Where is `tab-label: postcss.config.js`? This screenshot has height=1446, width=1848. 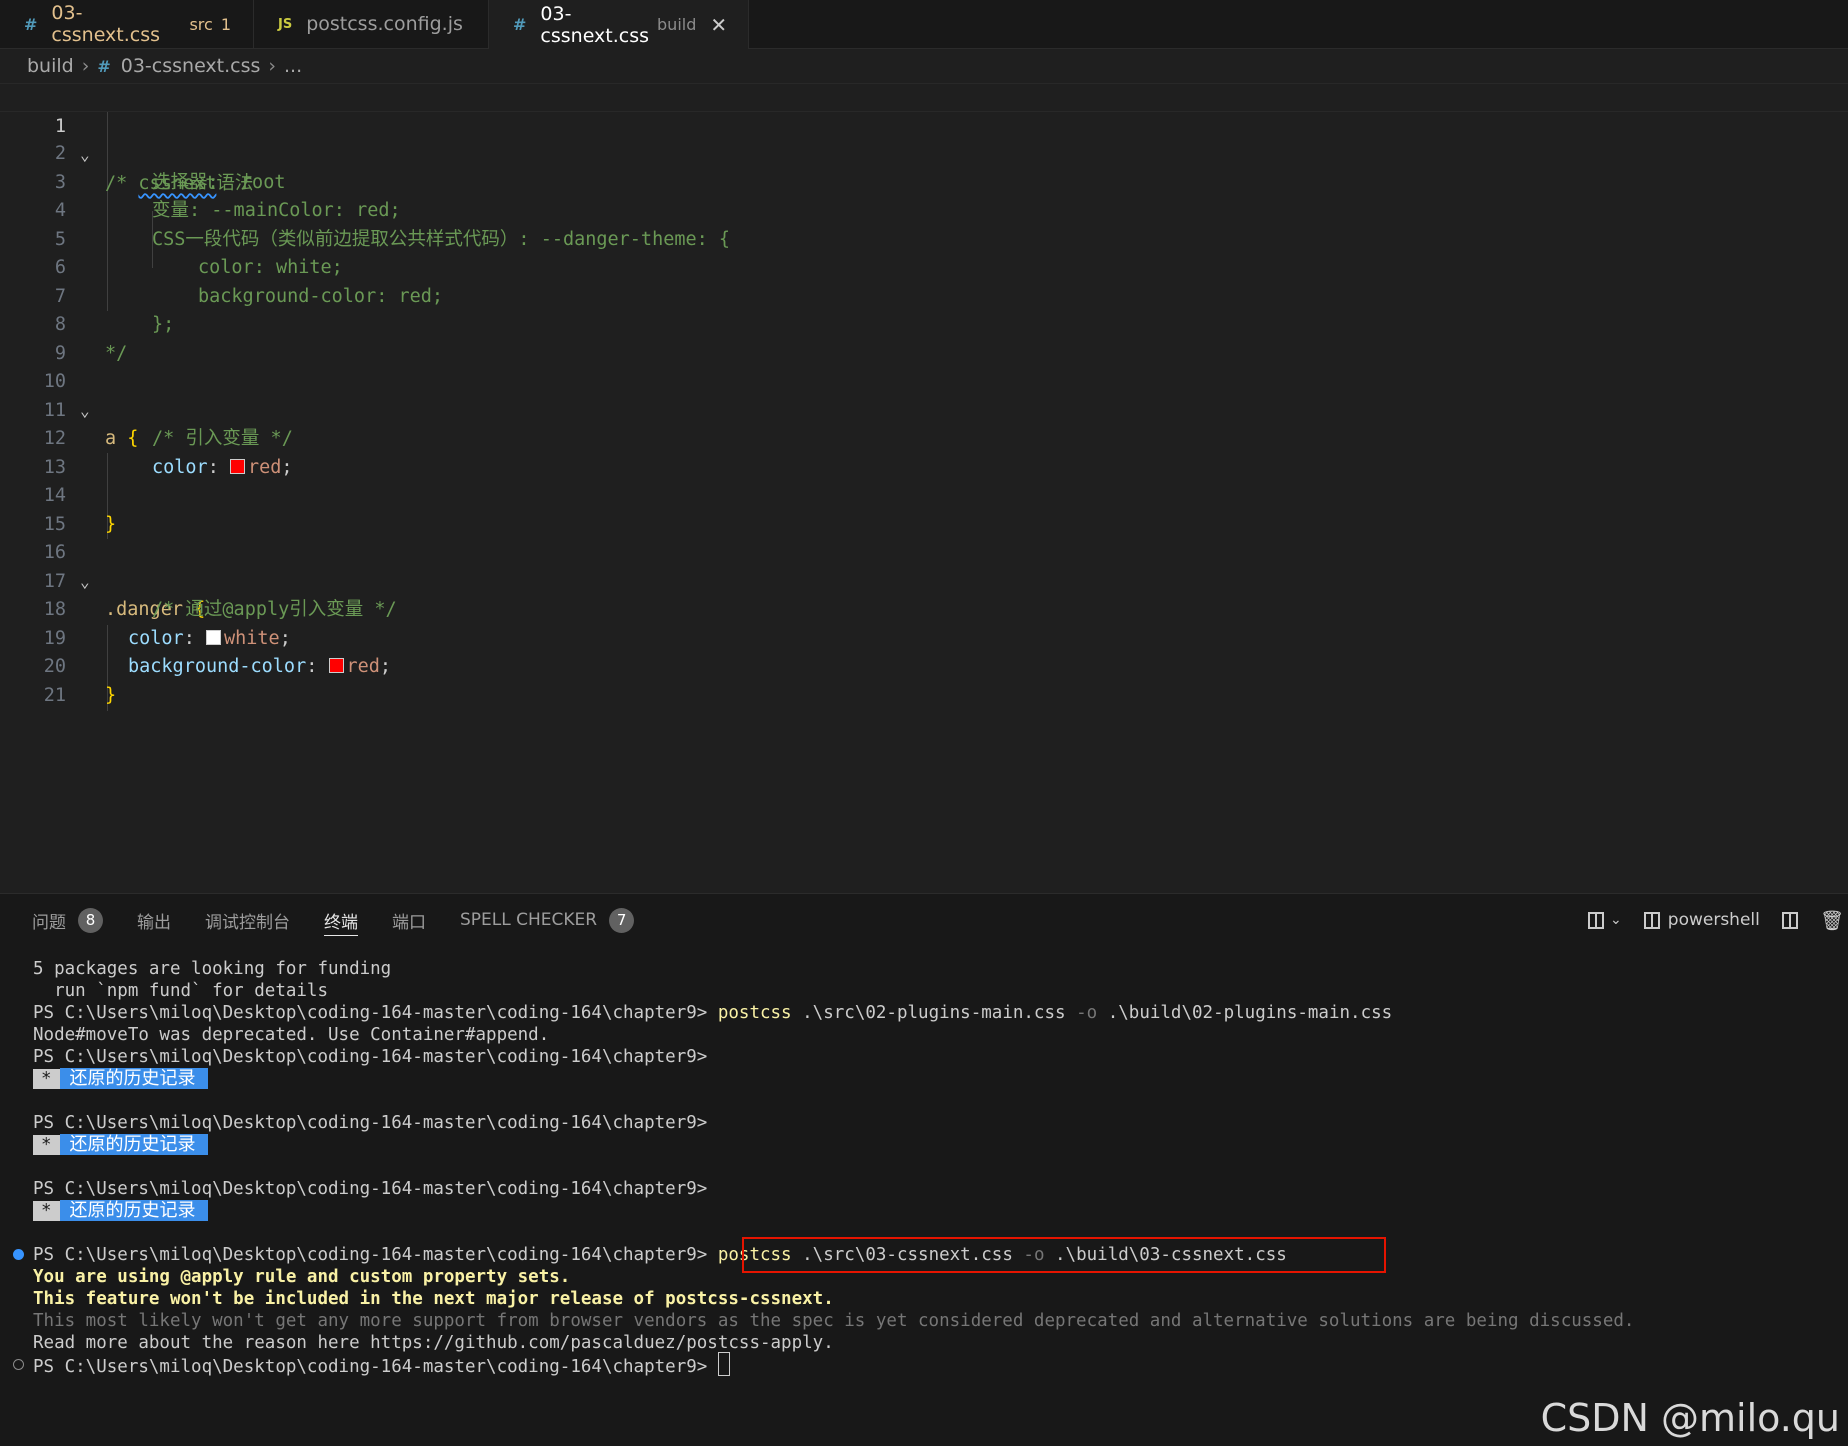
tab-label: postcss.config.js is located at coordinates (384, 24).